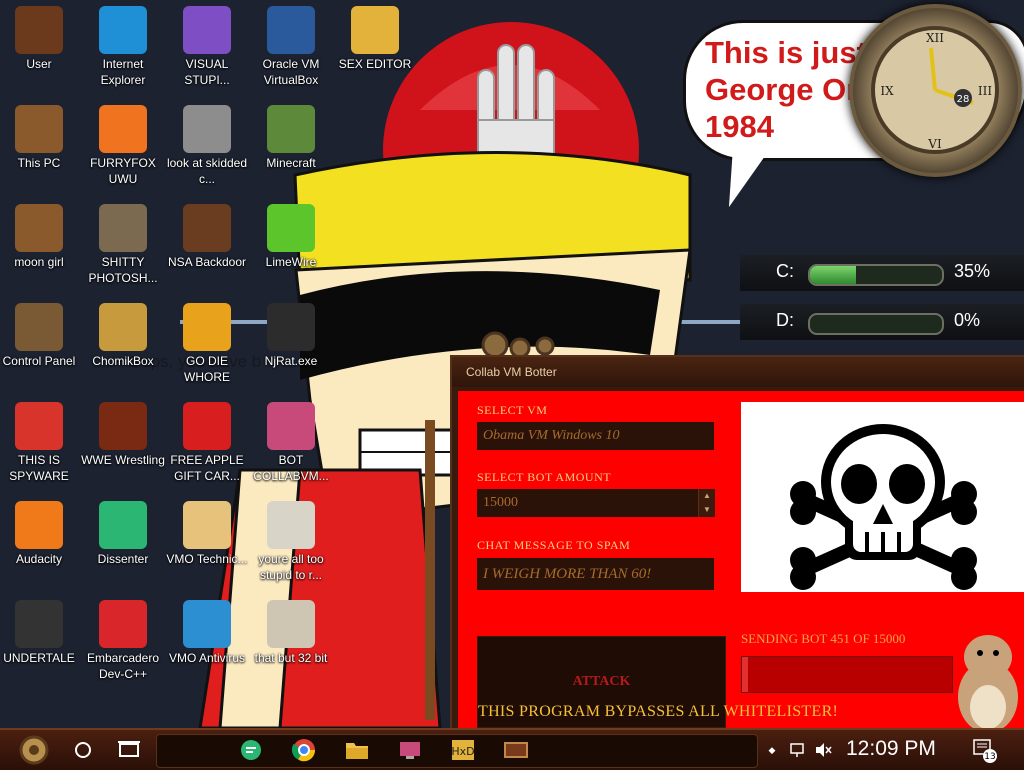  I want to click on steampunk-clock-widget: XII III VI IX 28, so click(935, 90).